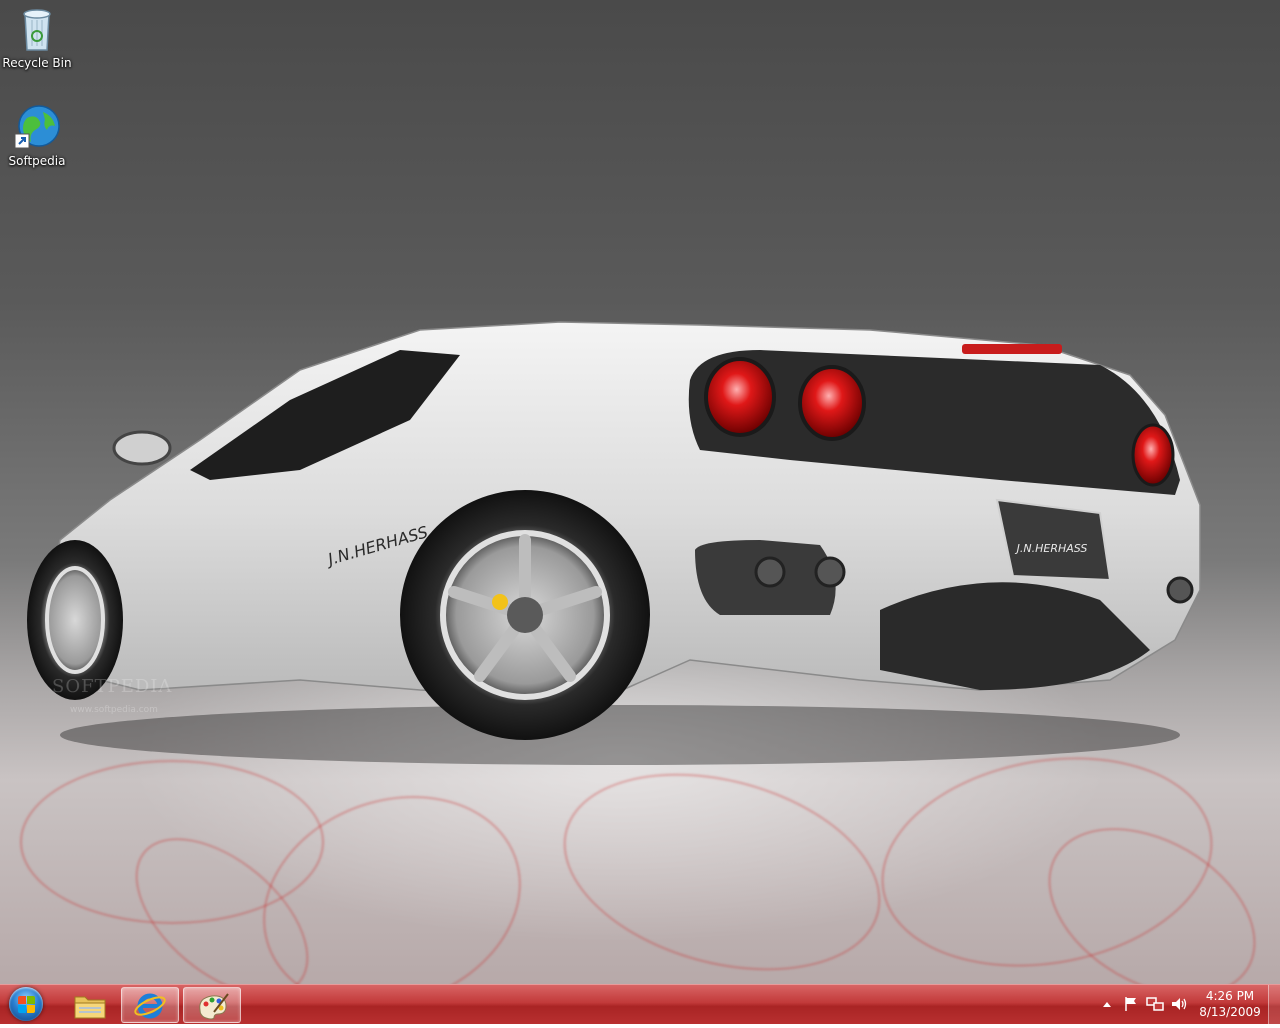 This screenshot has height=1028, width=1280. I want to click on globe-shortcut-icon, so click(37, 128).